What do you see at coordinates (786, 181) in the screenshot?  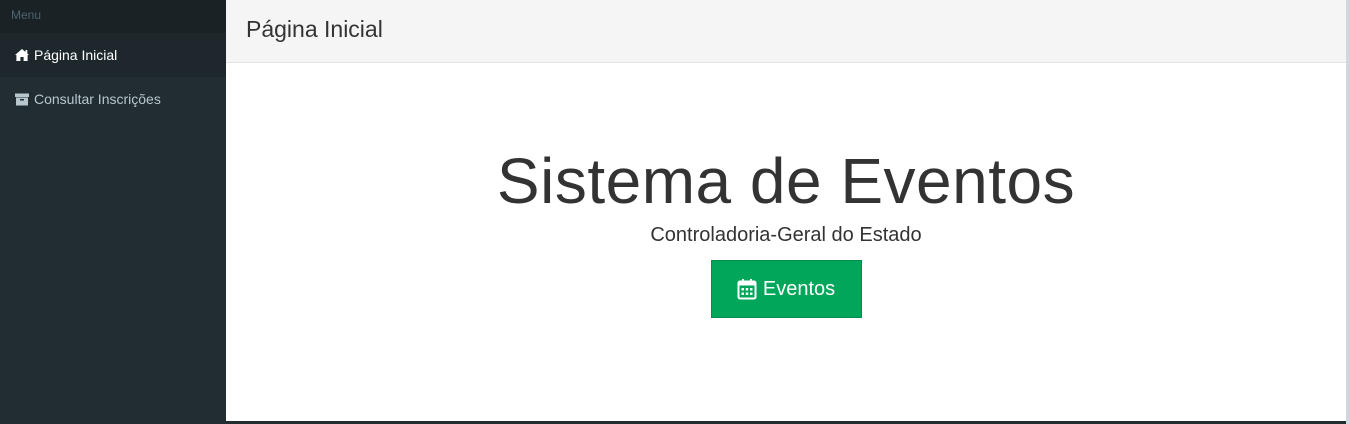 I see `hero-title: Sistema de Eventos` at bounding box center [786, 181].